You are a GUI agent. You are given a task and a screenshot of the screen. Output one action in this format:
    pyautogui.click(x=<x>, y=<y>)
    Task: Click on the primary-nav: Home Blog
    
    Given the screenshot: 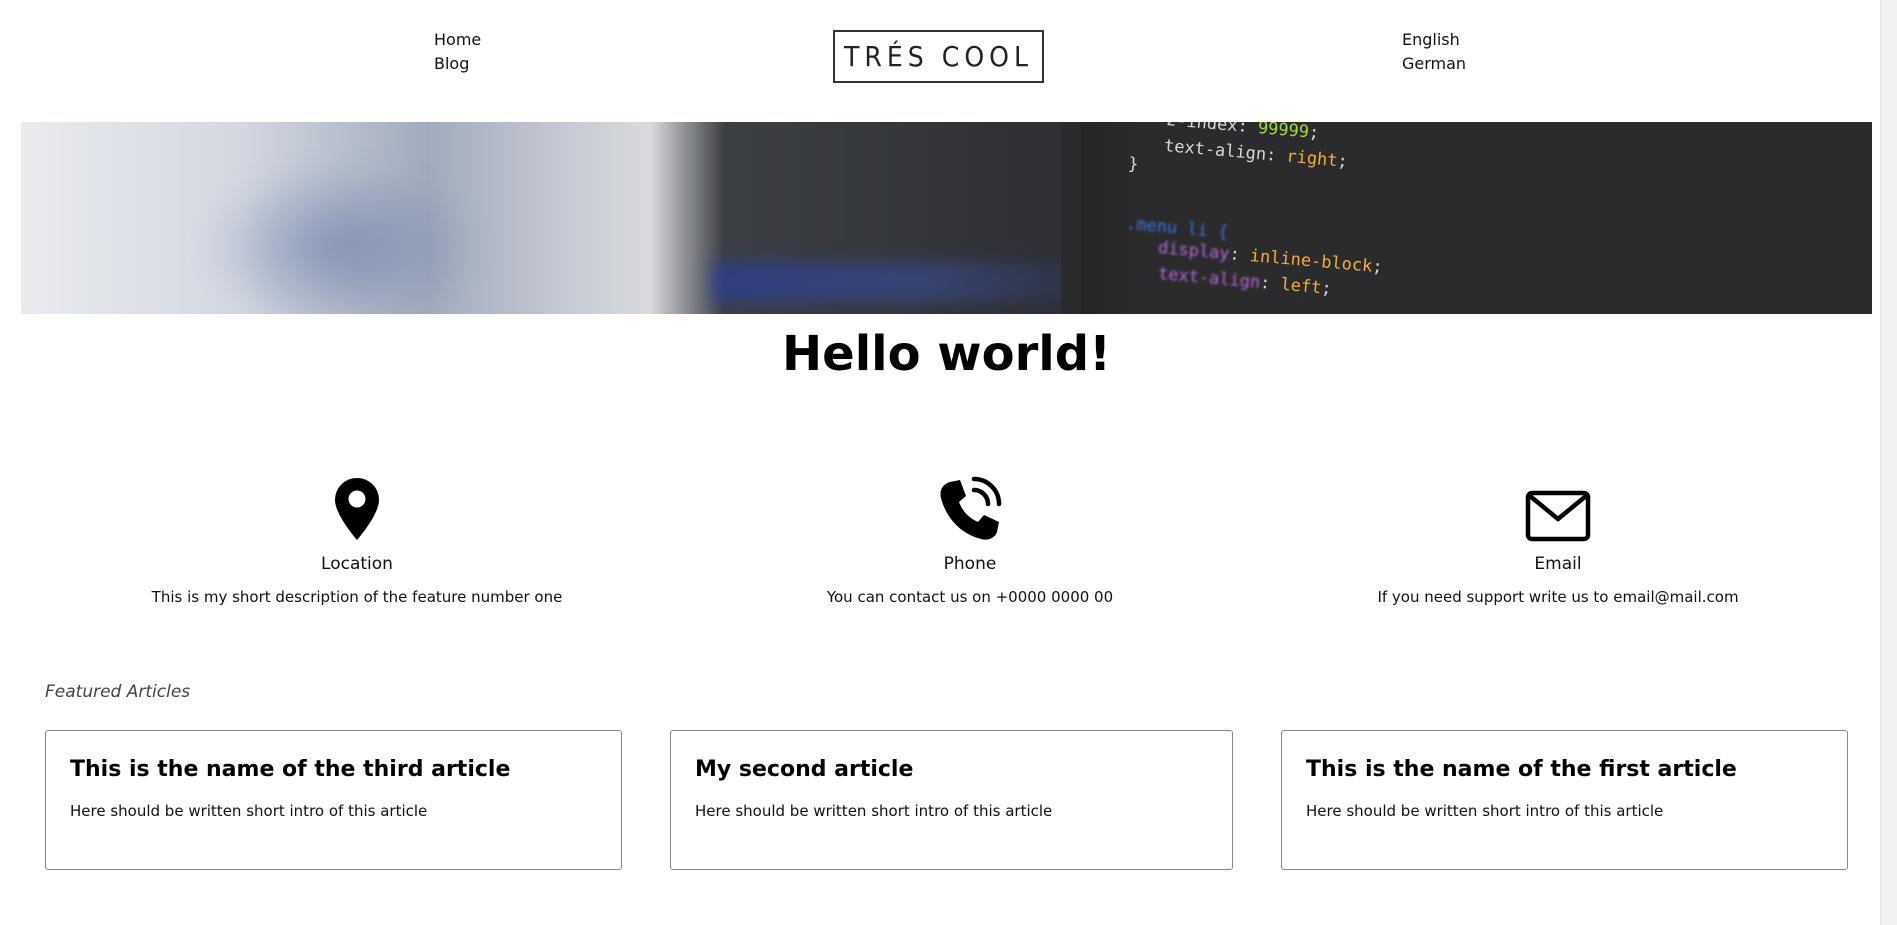 What is the action you would take?
    pyautogui.click(x=457, y=52)
    